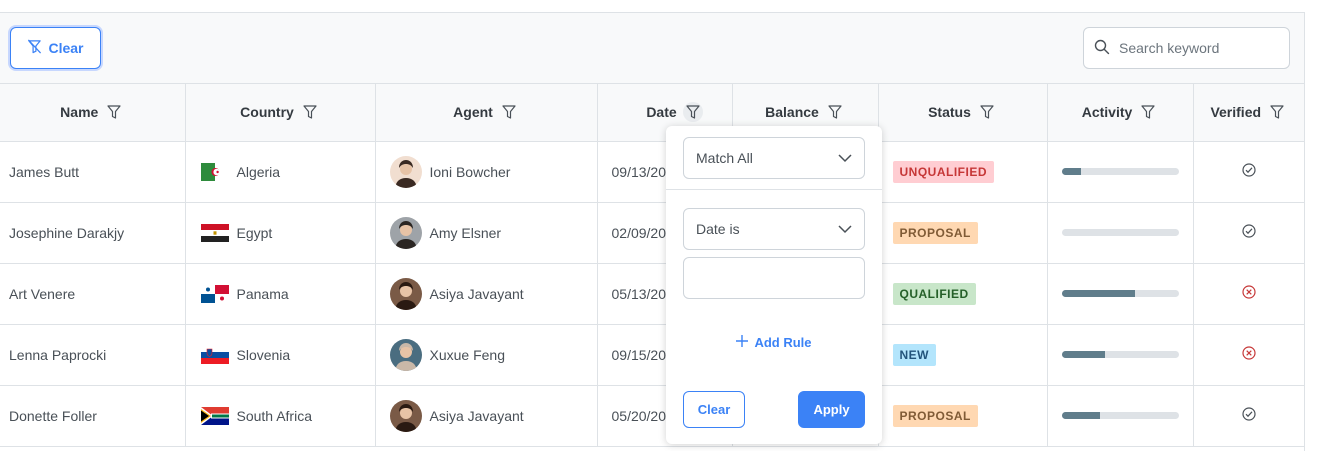 The image size is (1324, 451). What do you see at coordinates (943, 171) in the screenshot?
I see `status-badge: UNQUALIFIED` at bounding box center [943, 171].